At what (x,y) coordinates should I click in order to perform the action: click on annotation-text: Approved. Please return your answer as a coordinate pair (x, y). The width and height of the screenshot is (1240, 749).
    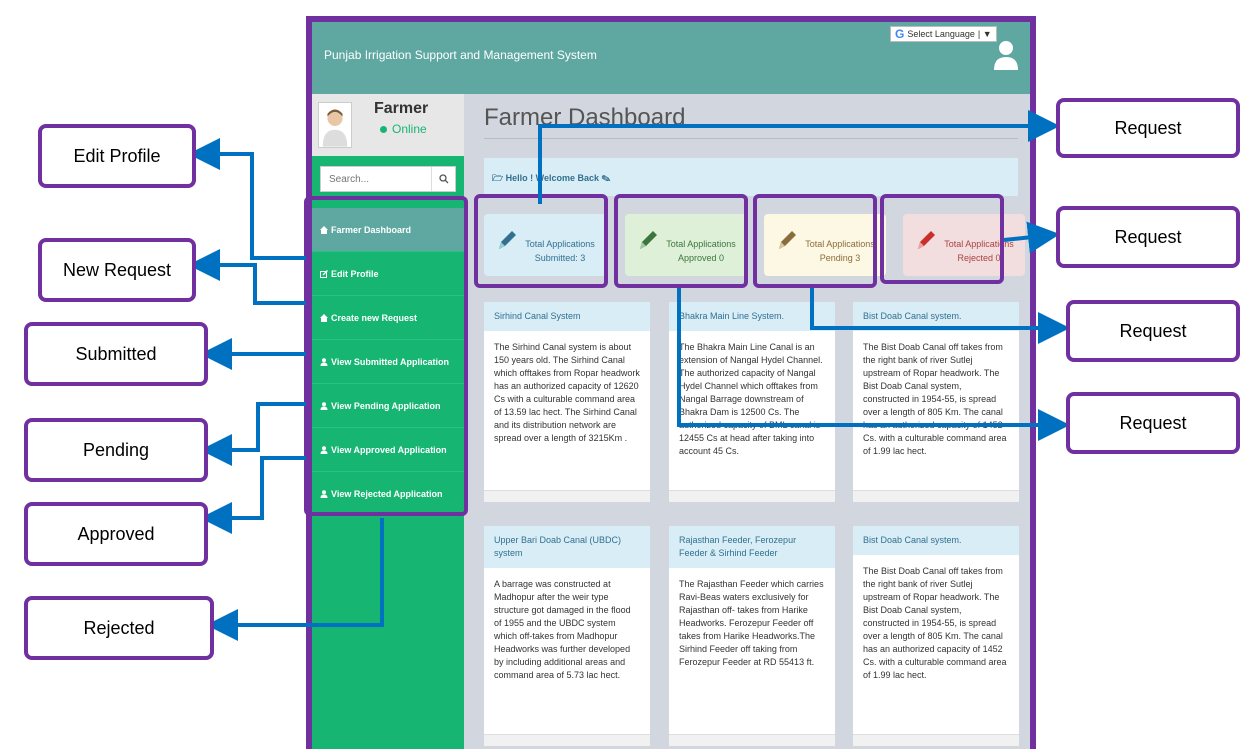
    Looking at the image, I should click on (116, 533).